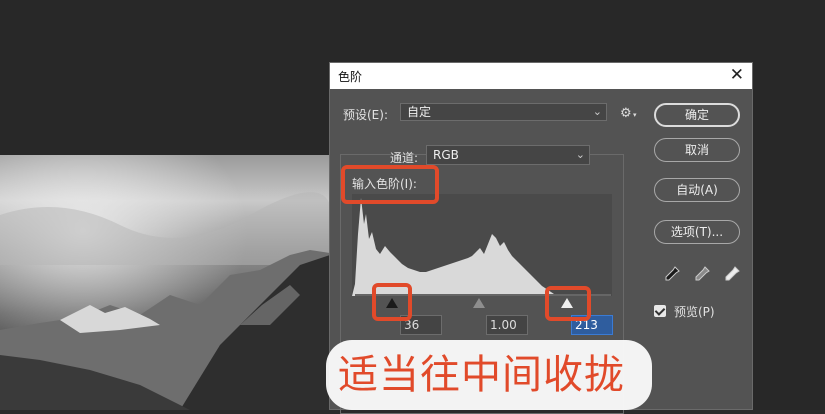 This screenshot has width=825, height=414. Describe the element at coordinates (479, 303) in the screenshot. I see `gamma-slider` at that location.